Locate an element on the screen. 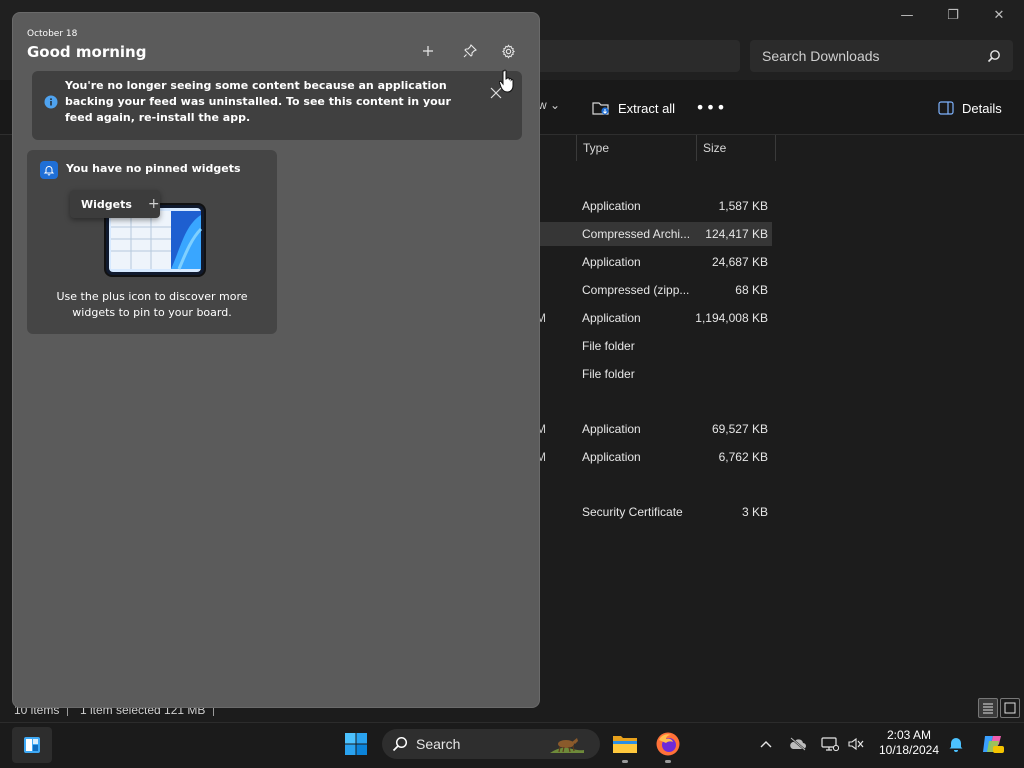 The height and width of the screenshot is (768, 1024). widgets-chip: Widgets + is located at coordinates (115, 204).